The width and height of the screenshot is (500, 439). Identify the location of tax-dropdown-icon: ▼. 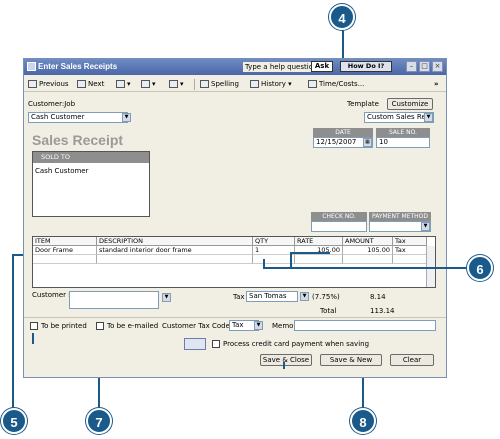
(304, 296).